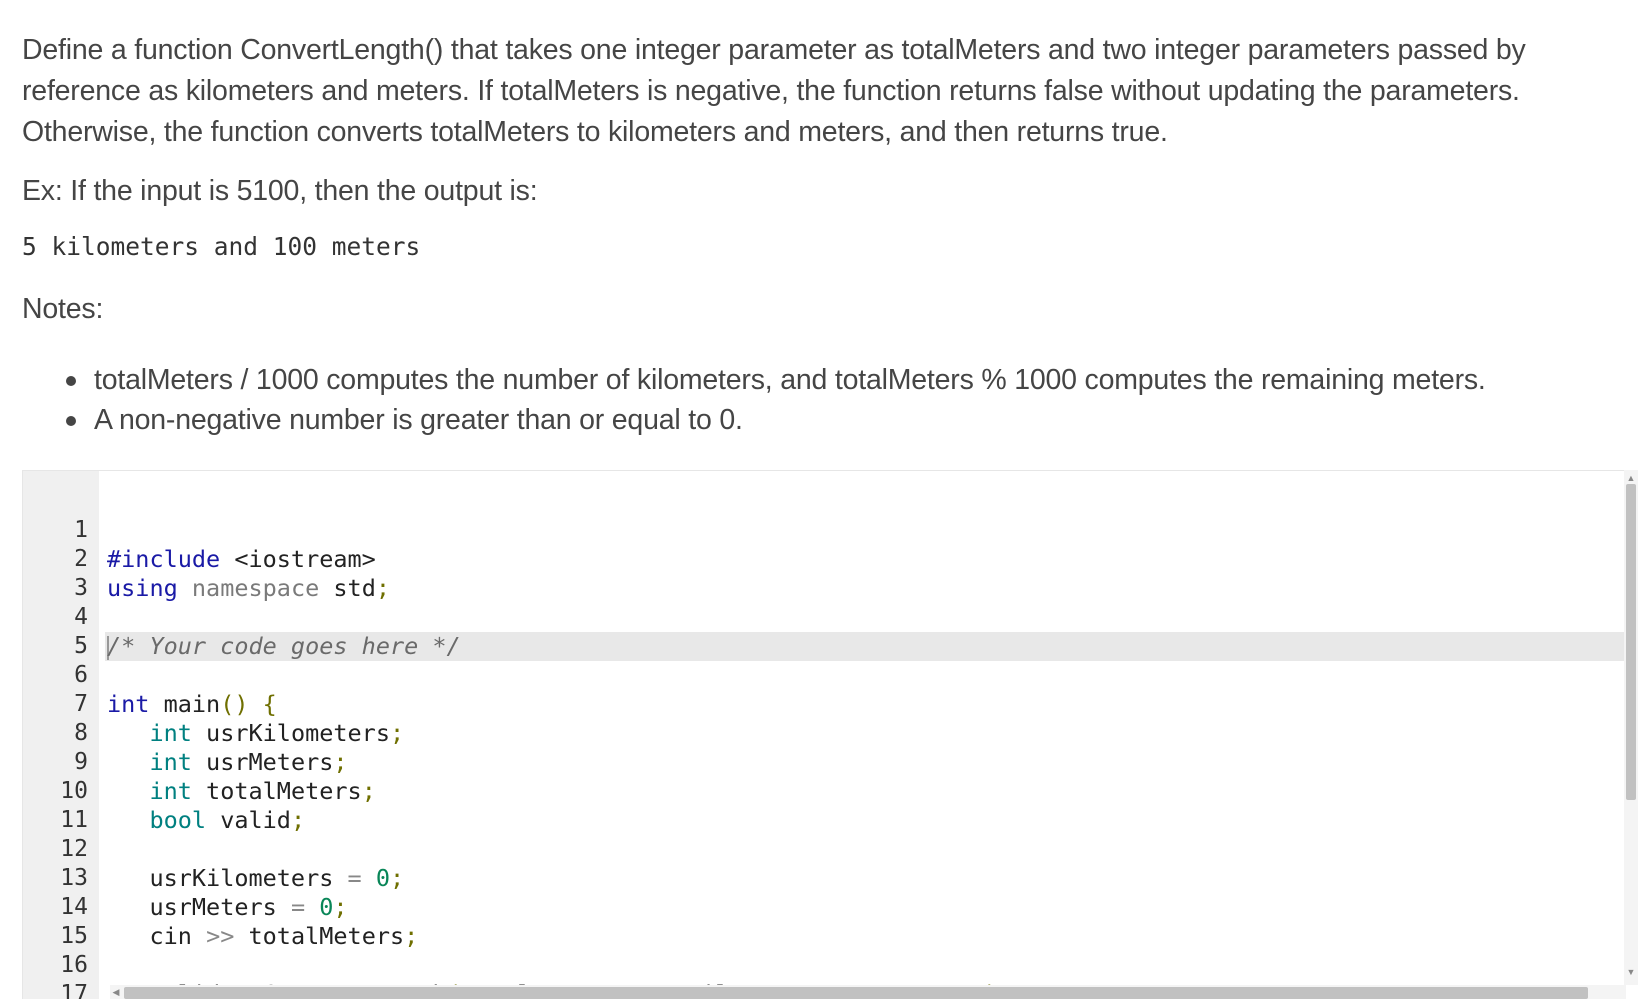 The image size is (1638, 999). What do you see at coordinates (826, 704) in the screenshot?
I see `code-line: 8 int usrMeters;` at bounding box center [826, 704].